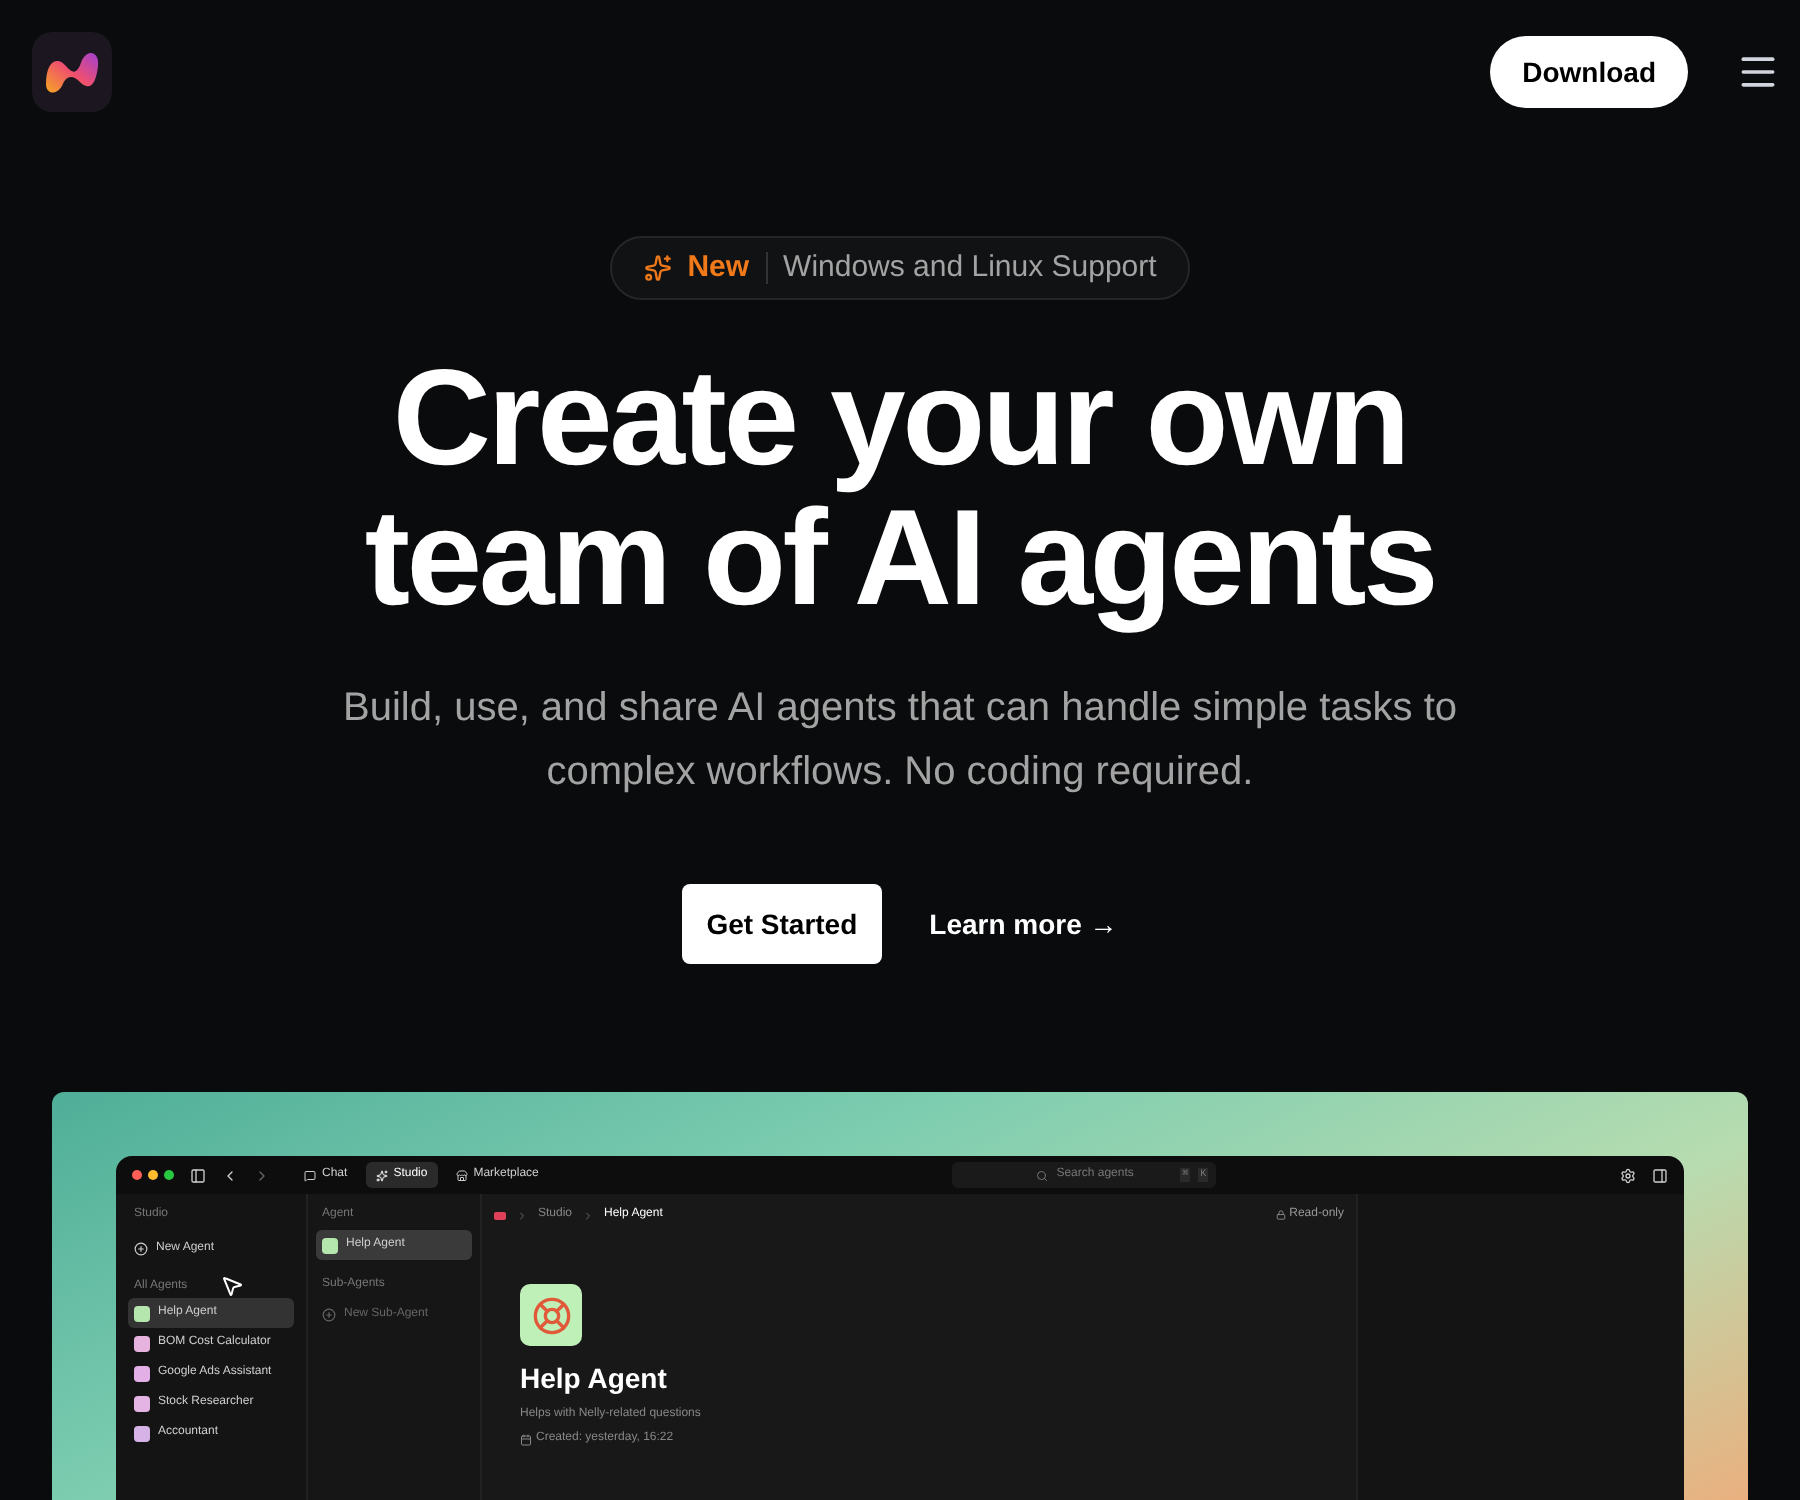 The image size is (1800, 1500). Describe the element at coordinates (231, 1286) in the screenshot. I see `mouse-pointer-icon` at that location.